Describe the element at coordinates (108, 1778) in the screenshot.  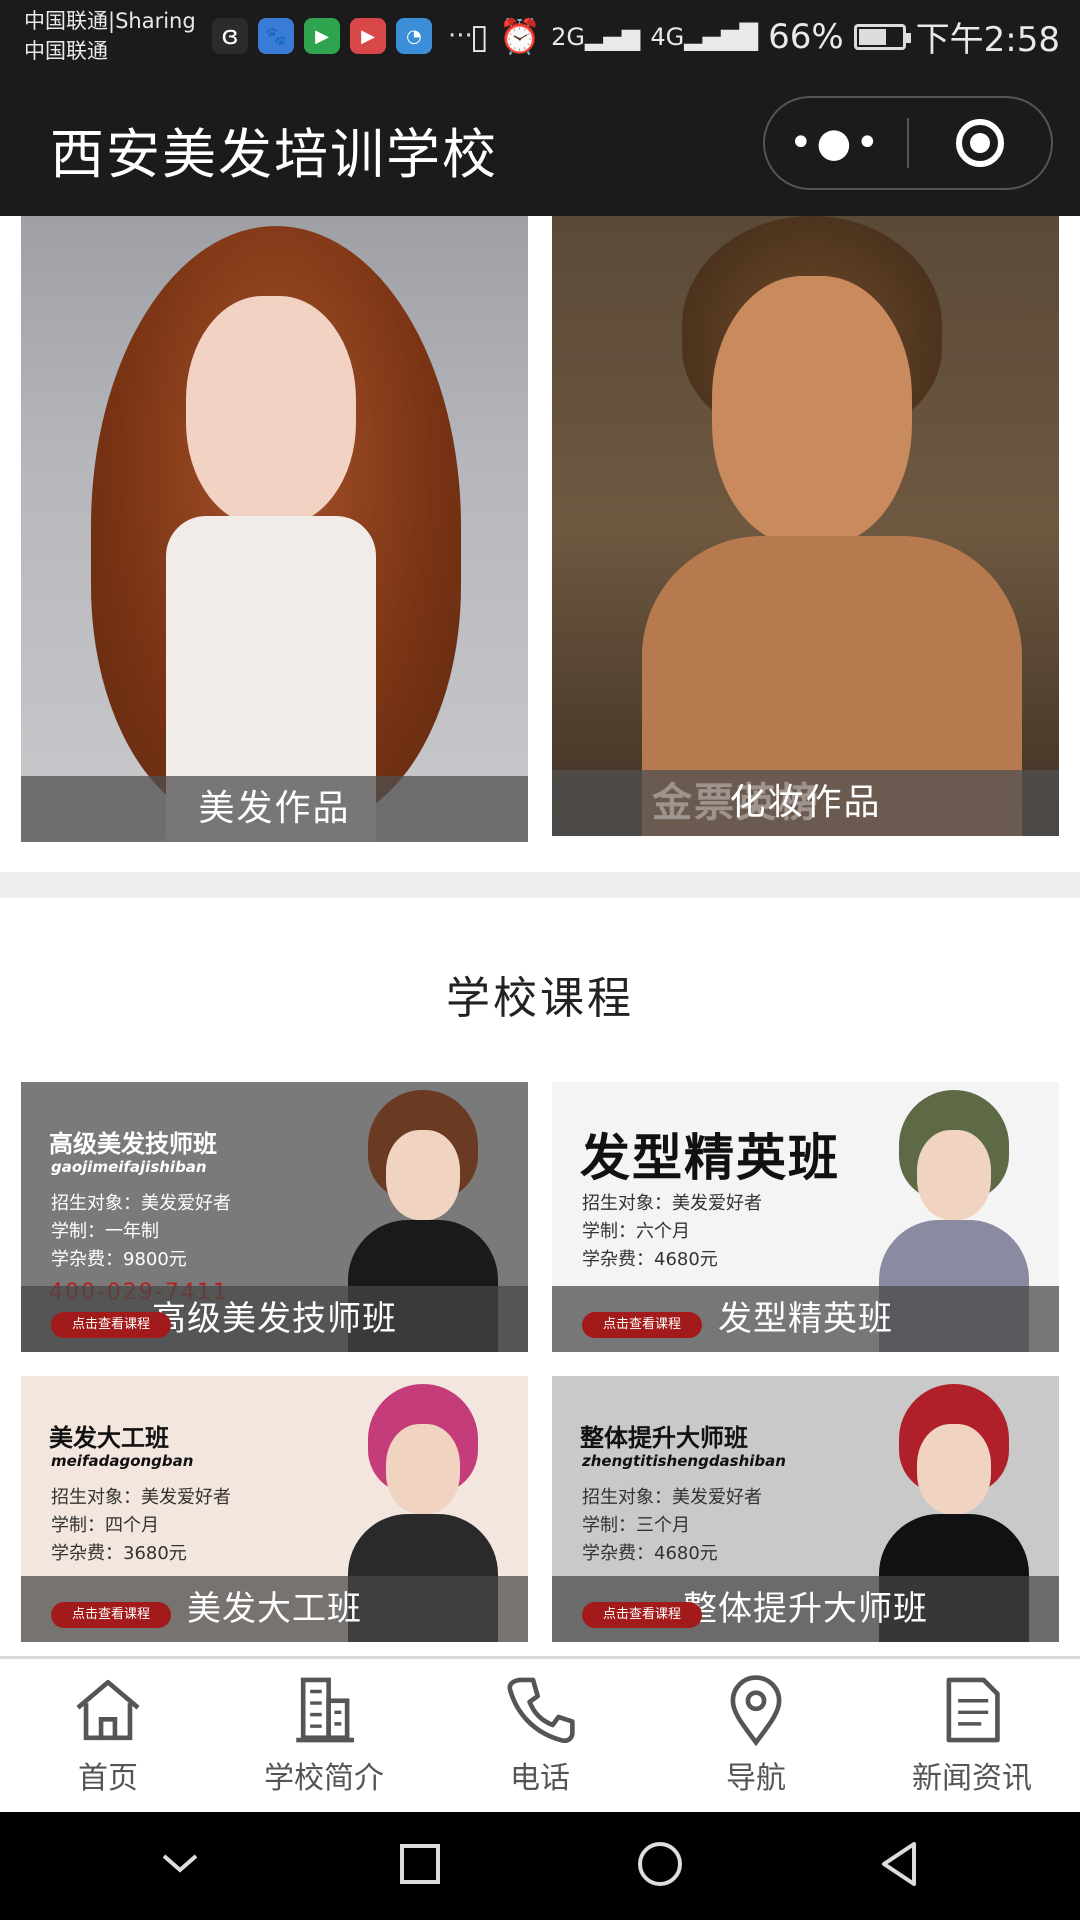
I see `tab-label: 首页` at that location.